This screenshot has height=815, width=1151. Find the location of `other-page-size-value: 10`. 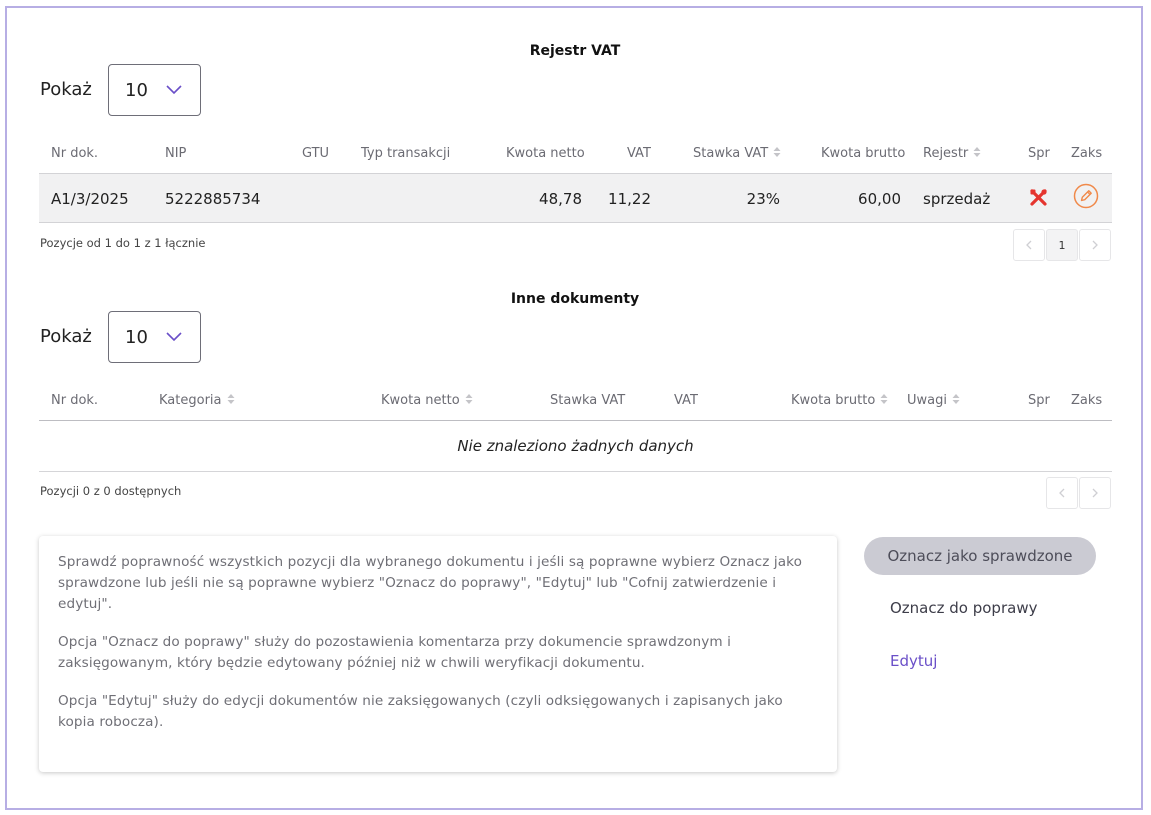

other-page-size-value: 10 is located at coordinates (136, 337).